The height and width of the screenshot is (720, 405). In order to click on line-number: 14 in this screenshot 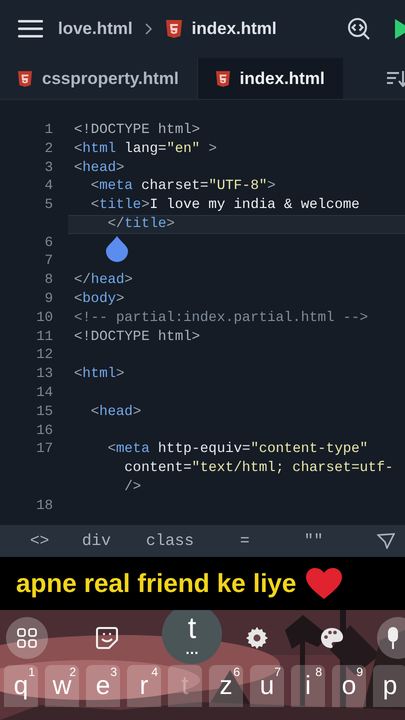, I will do `click(44, 394)`.